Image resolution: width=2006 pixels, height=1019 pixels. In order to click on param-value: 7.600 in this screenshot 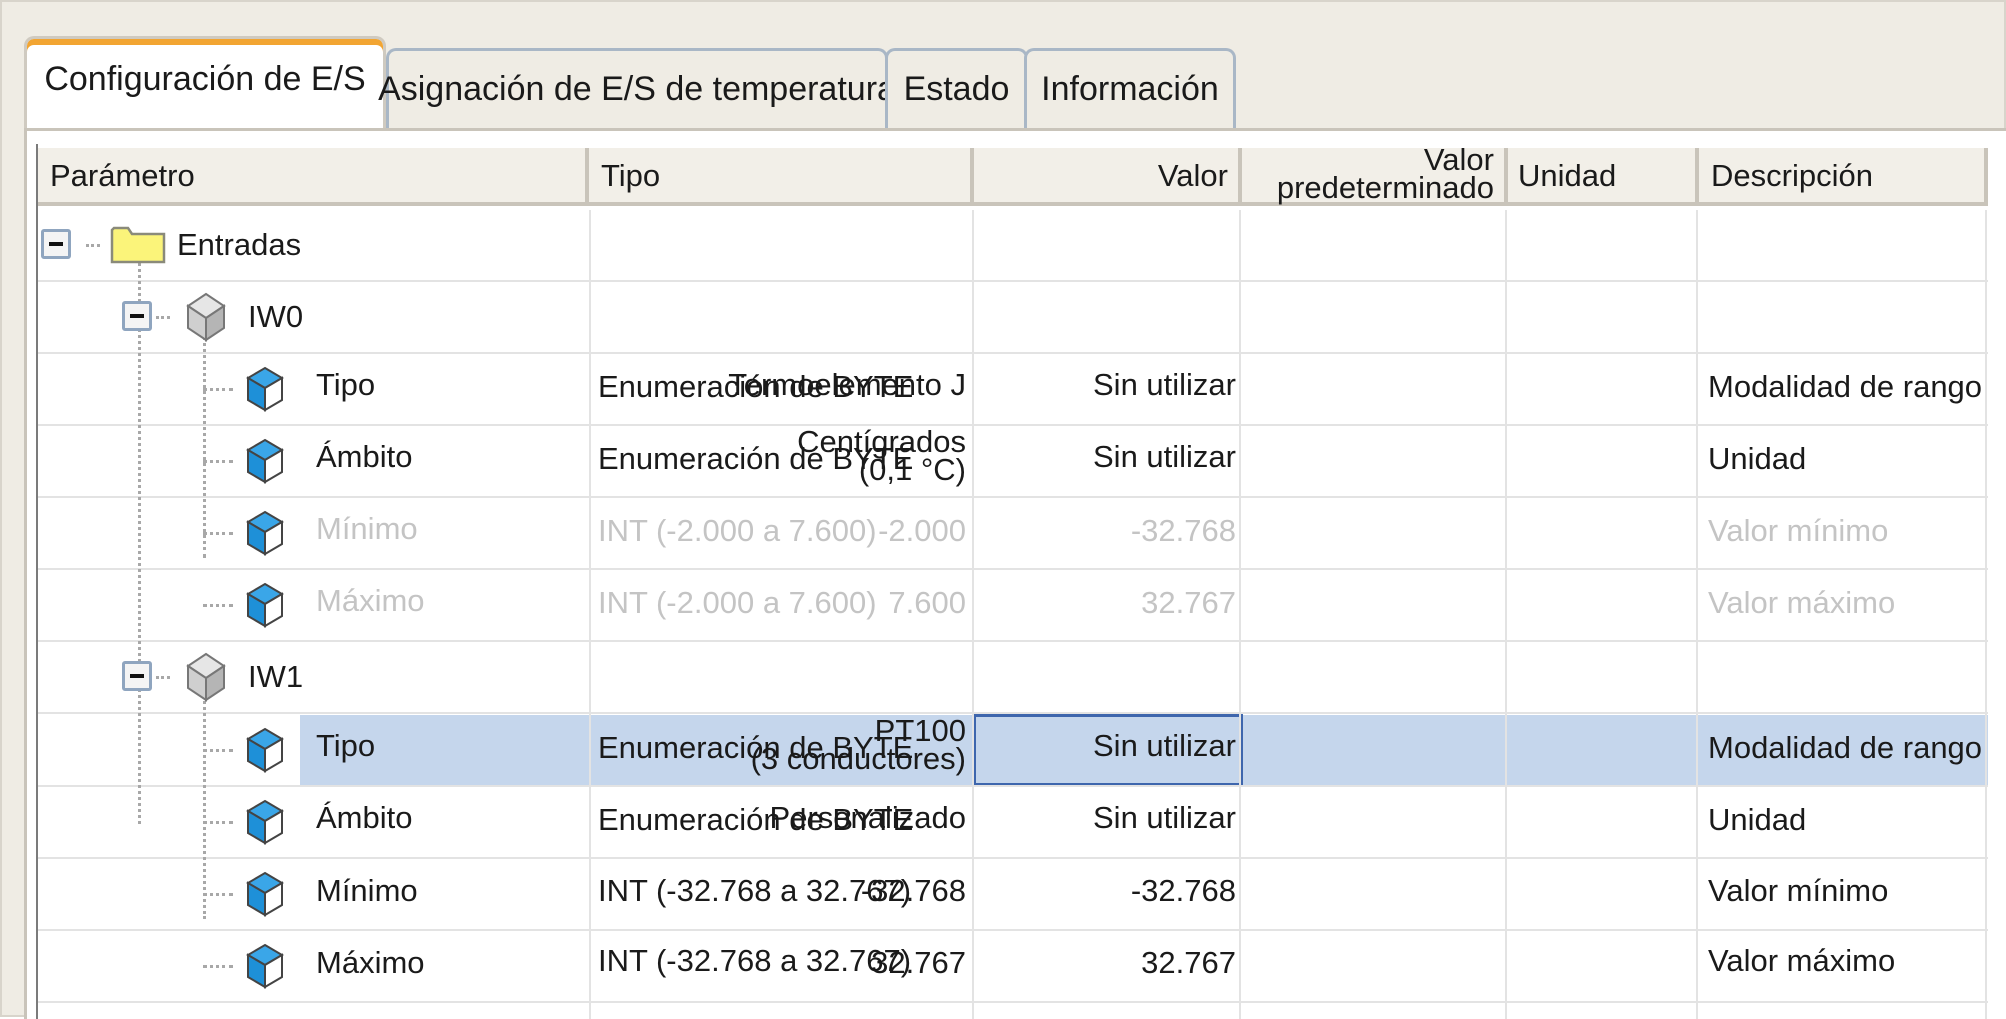, I will do `click(927, 602)`.